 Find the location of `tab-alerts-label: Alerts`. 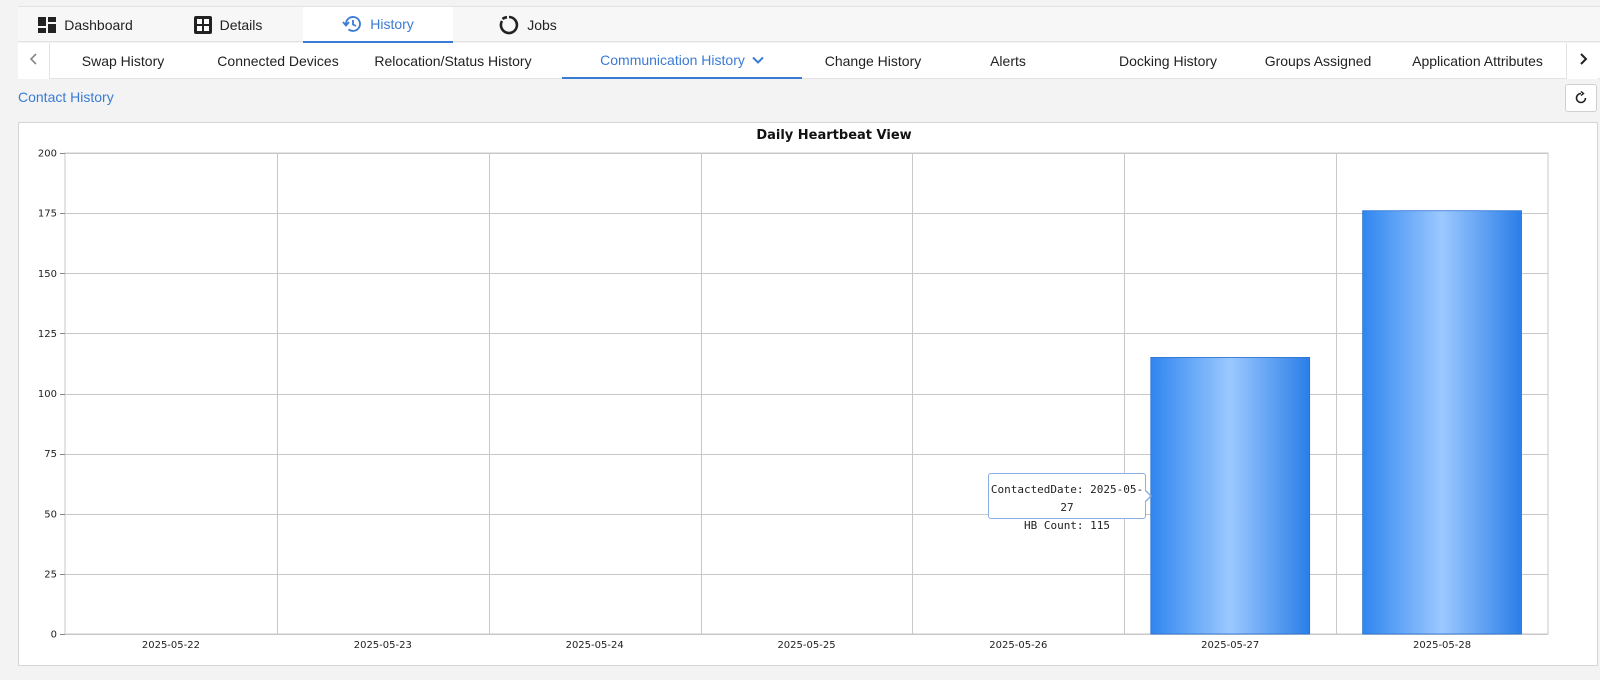

tab-alerts-label: Alerts is located at coordinates (1008, 61).